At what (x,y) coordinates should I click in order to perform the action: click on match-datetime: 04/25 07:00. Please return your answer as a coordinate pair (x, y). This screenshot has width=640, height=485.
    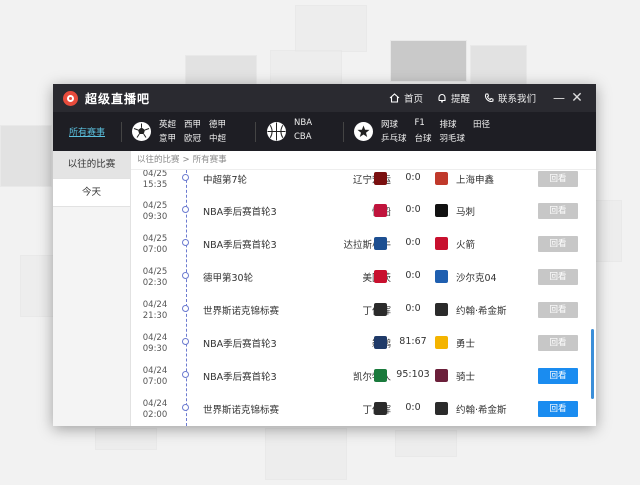
    Looking at the image, I should click on (155, 245).